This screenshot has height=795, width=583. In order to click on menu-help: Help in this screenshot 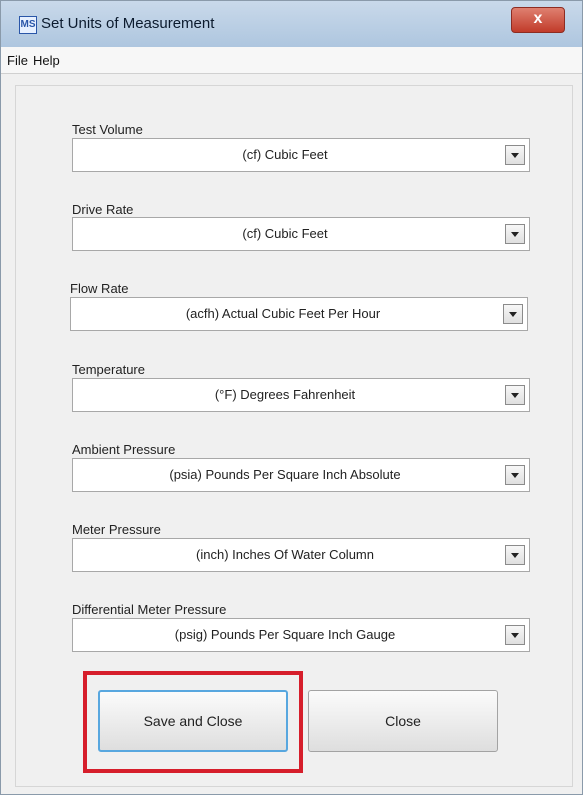, I will do `click(46, 60)`.